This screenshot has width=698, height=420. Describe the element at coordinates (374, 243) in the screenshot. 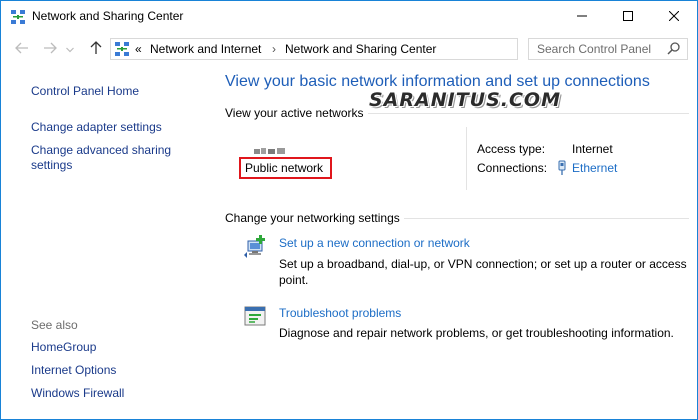

I see `setup-new-connection-link: Set up a new connection or network` at that location.